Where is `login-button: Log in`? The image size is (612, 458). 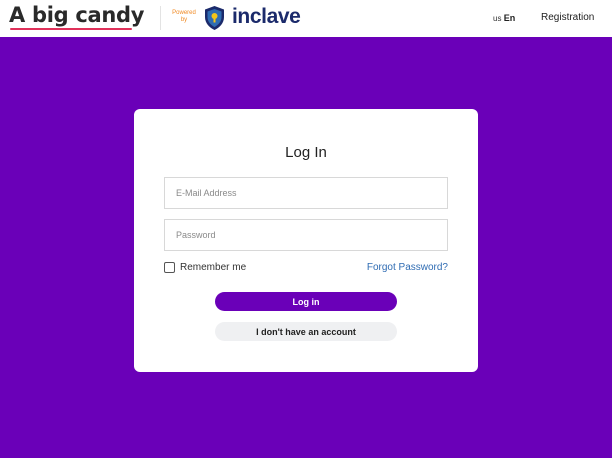
login-button: Log in is located at coordinates (306, 301).